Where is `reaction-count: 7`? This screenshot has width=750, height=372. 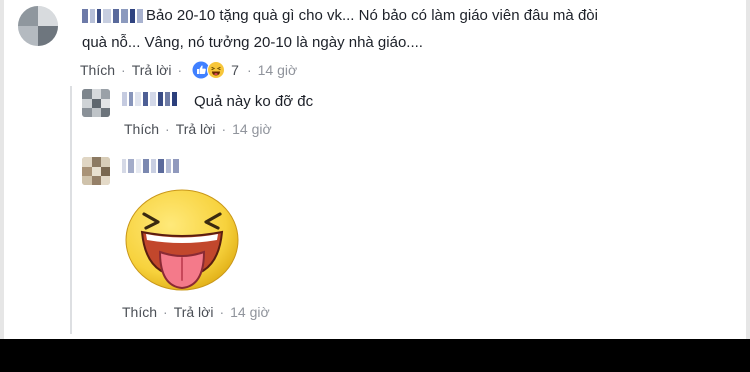
reaction-count: 7 is located at coordinates (235, 70).